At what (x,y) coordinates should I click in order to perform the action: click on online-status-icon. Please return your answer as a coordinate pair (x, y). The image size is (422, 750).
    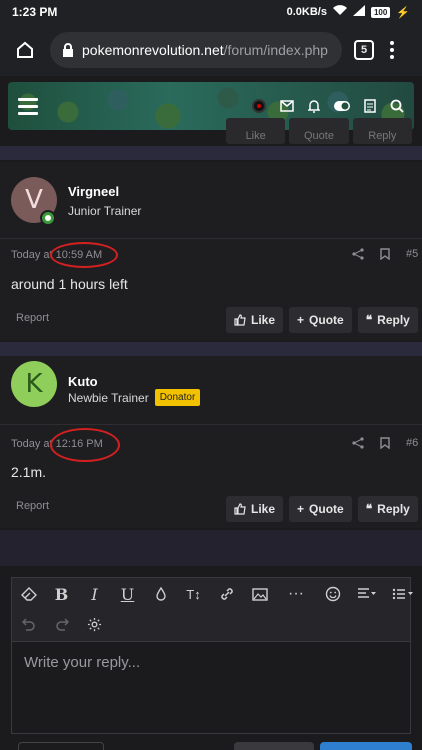
    Looking at the image, I should click on (48, 218).